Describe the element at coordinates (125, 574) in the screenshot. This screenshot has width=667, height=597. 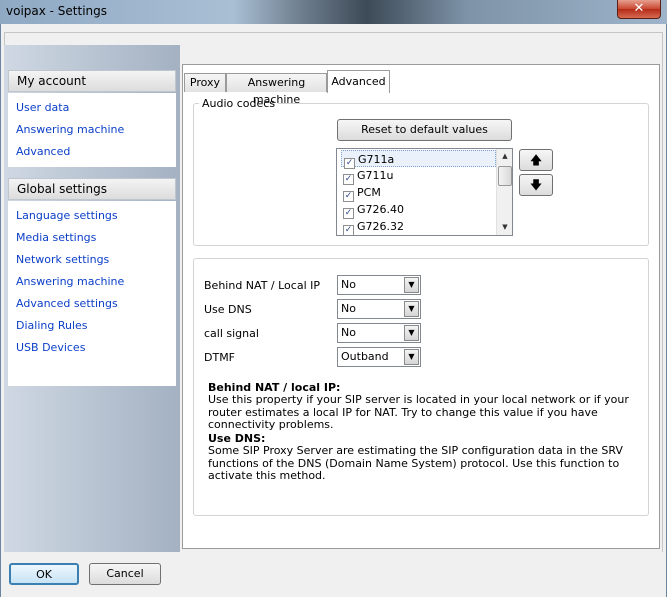
I see `cancel-button: Cancel` at that location.